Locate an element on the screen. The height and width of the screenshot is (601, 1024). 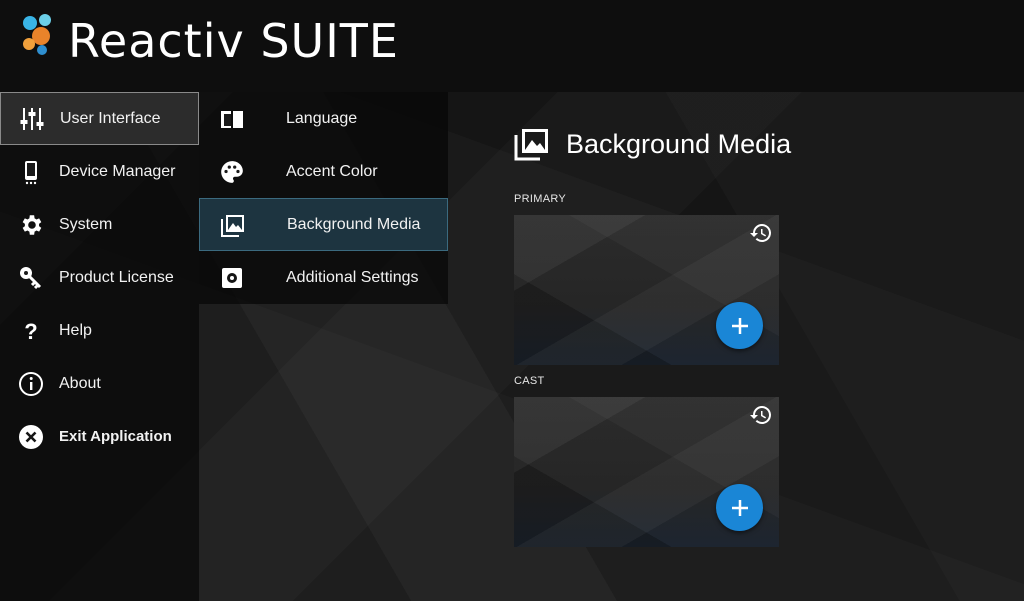
subnav-item-label: Additional Settings is located at coordinates (352, 277).